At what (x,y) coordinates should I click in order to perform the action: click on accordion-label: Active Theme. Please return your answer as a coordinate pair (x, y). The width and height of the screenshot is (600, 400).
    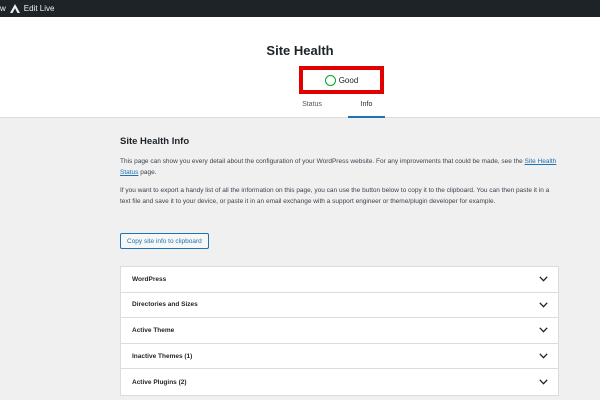
    Looking at the image, I should click on (153, 330).